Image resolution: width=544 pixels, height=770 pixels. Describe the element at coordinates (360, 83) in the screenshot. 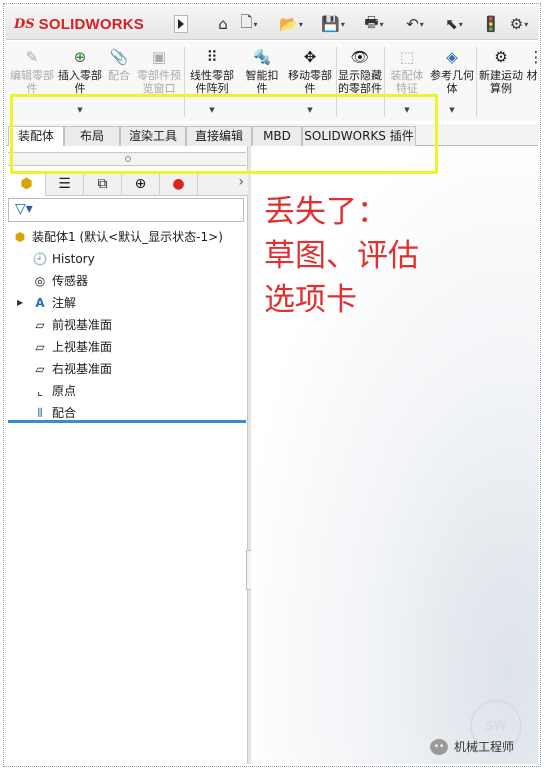

I see `show-hidden-components-button: 👁 显示隐藏的零部件` at that location.